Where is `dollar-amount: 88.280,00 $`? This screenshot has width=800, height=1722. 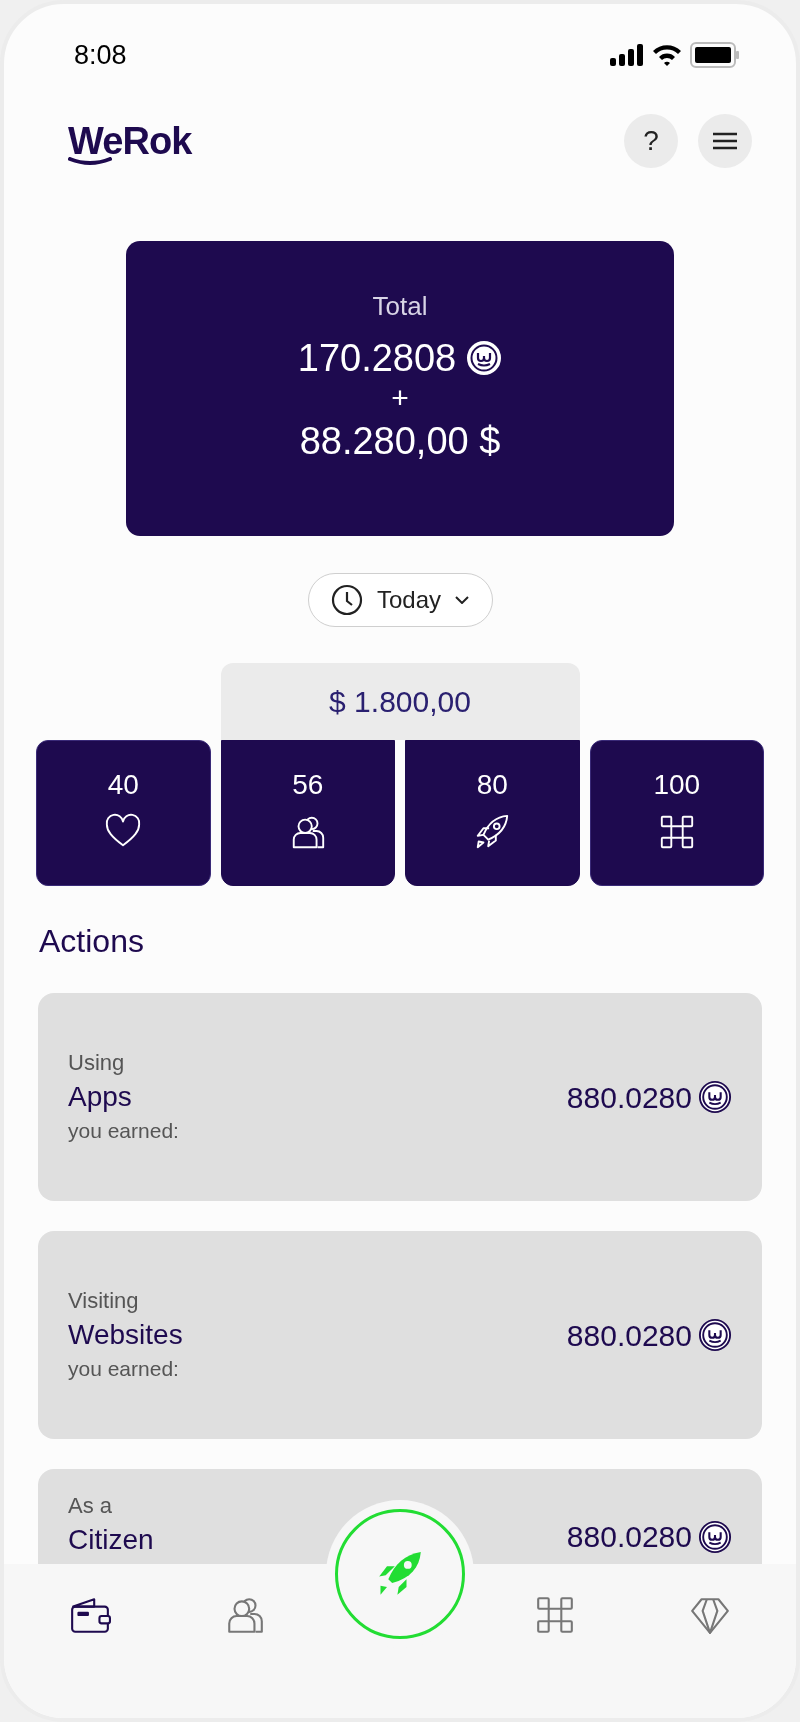
dollar-amount: 88.280,00 $ is located at coordinates (400, 441).